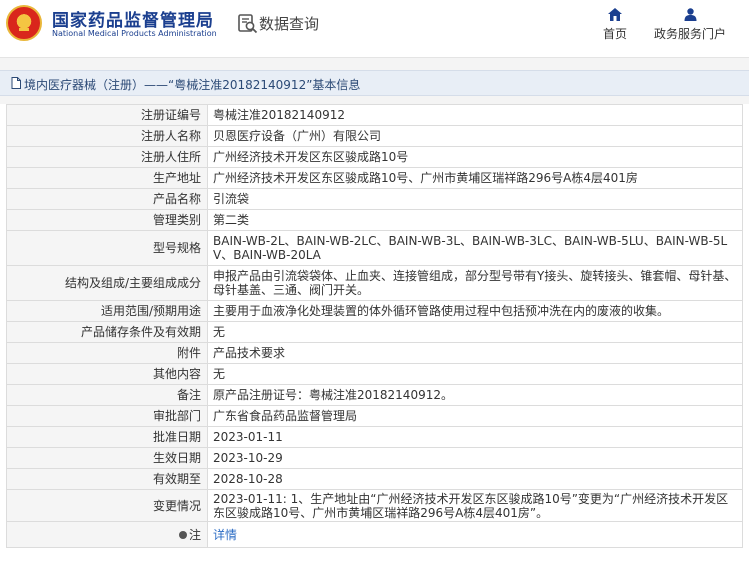 This screenshot has width=749, height=569. I want to click on nav-service-label: 政务服务门户, so click(689, 34).